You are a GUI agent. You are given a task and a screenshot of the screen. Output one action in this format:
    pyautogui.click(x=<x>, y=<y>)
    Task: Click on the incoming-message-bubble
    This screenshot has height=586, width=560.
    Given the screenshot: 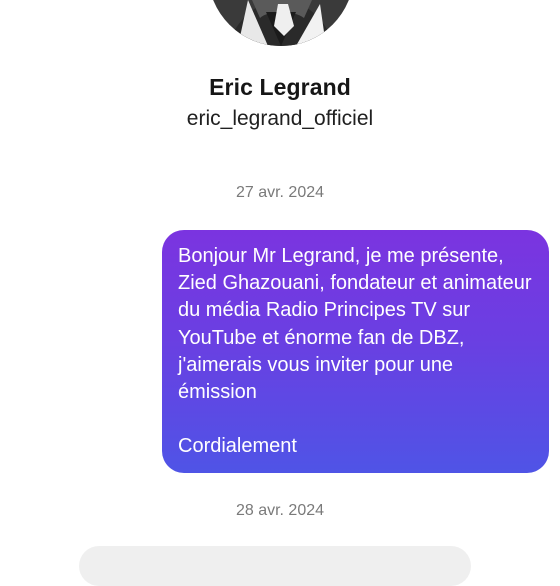 What is the action you would take?
    pyautogui.click(x=275, y=566)
    